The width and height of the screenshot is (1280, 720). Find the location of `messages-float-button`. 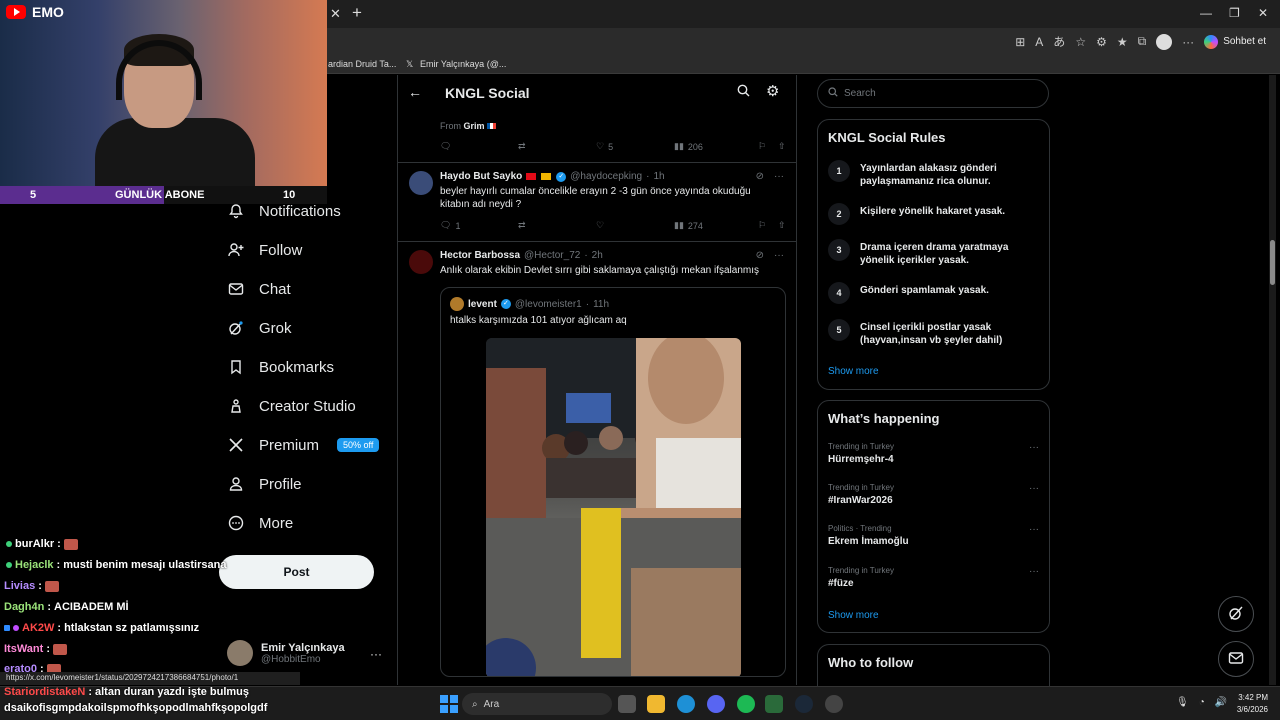

messages-float-button is located at coordinates (1236, 659).